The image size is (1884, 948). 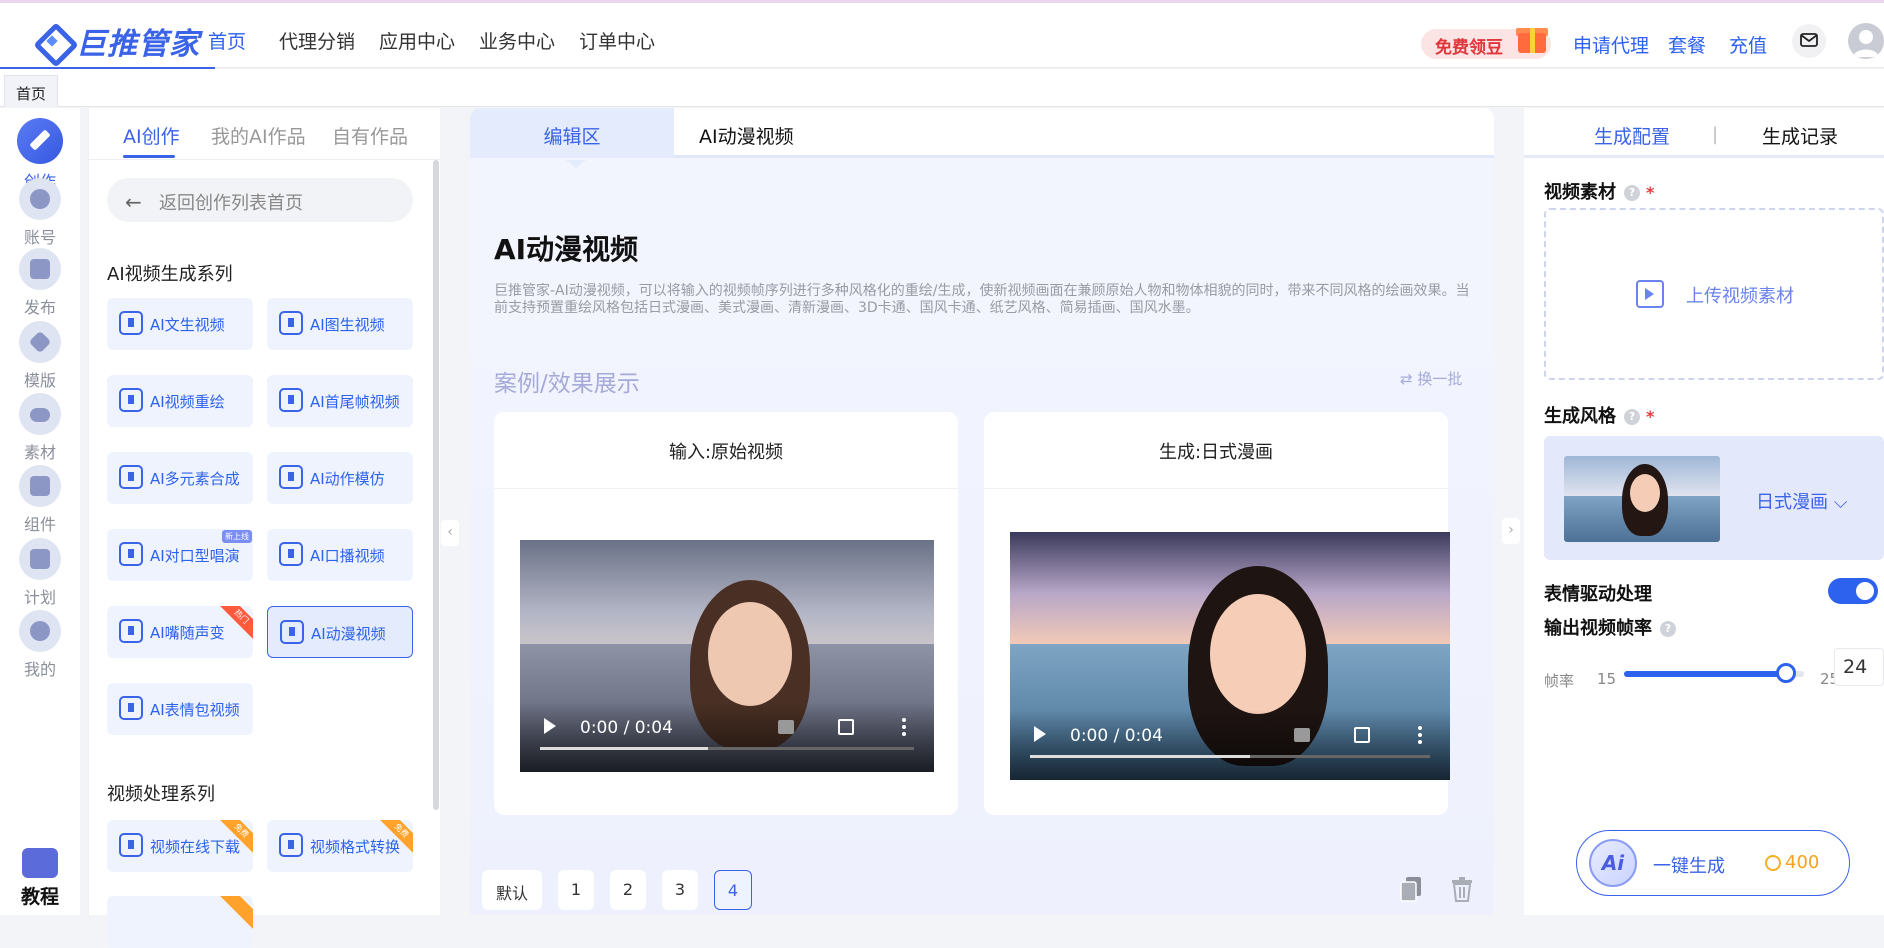 I want to click on generate-button: Ai 一键生成 400, so click(x=1713, y=863).